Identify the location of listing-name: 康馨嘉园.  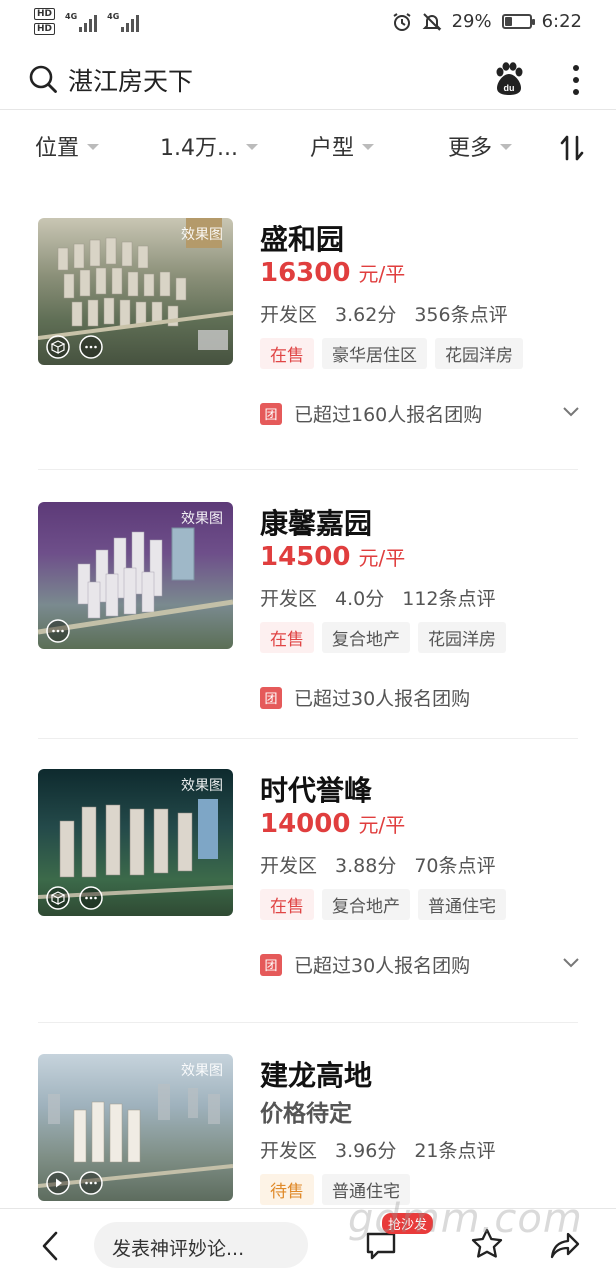
(316, 523).